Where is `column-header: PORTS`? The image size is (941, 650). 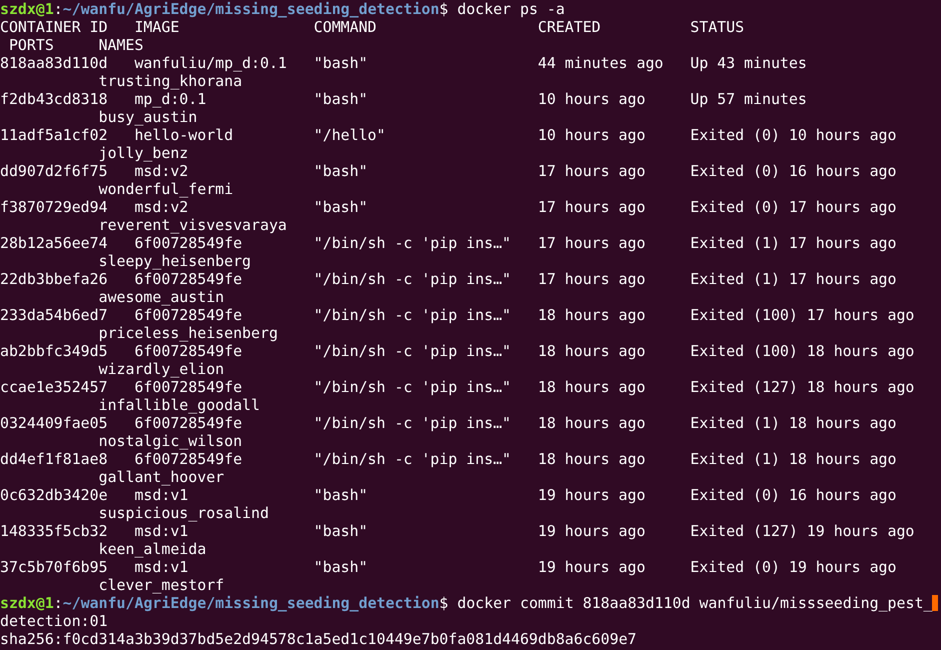 column-header: PORTS is located at coordinates (31, 45).